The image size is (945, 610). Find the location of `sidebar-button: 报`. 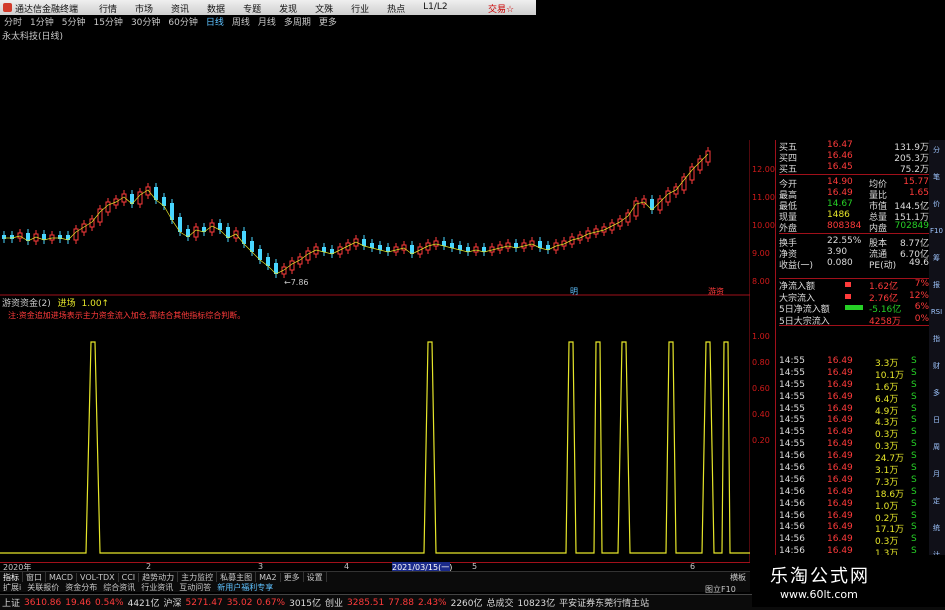

sidebar-button: 报 is located at coordinates (936, 285).